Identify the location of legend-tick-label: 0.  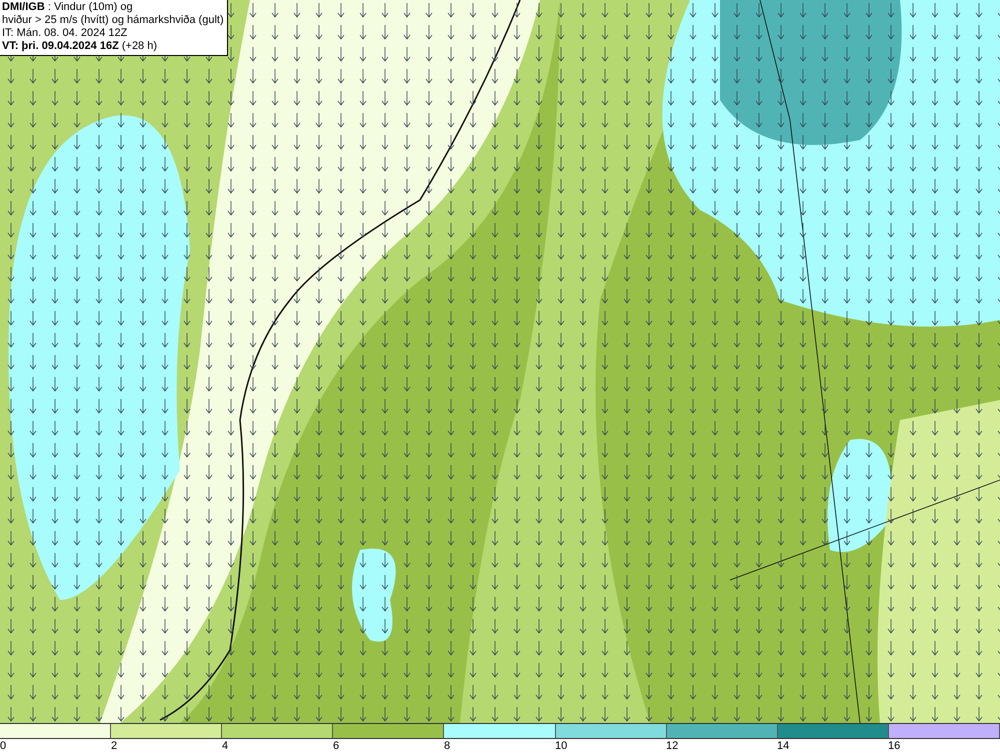
(3, 746).